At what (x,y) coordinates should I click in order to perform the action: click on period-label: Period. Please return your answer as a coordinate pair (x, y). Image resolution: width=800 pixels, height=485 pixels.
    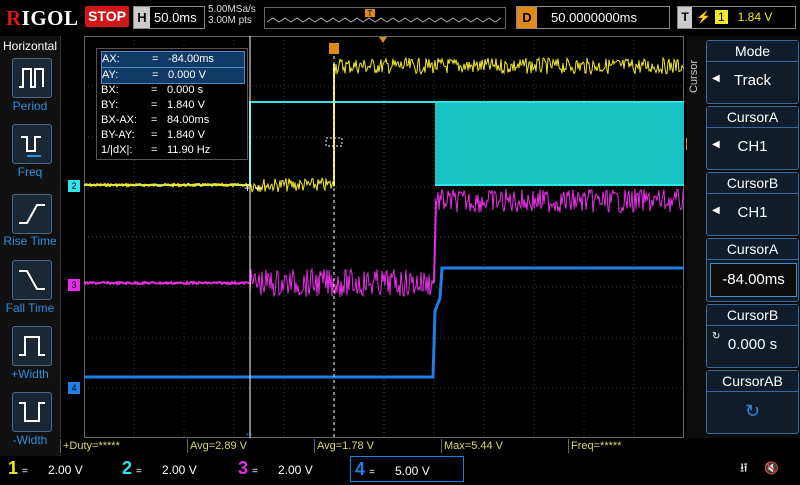
    Looking at the image, I should click on (30, 106).